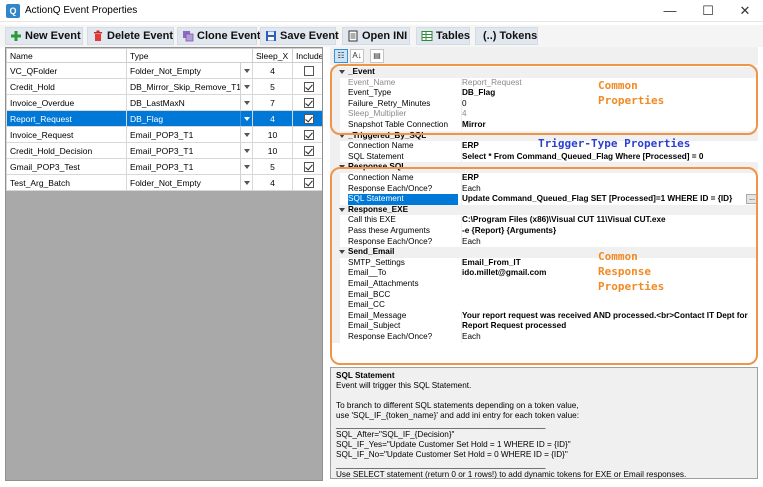  What do you see at coordinates (189, 55) in the screenshot?
I see `column-header-type: Type` at bounding box center [189, 55].